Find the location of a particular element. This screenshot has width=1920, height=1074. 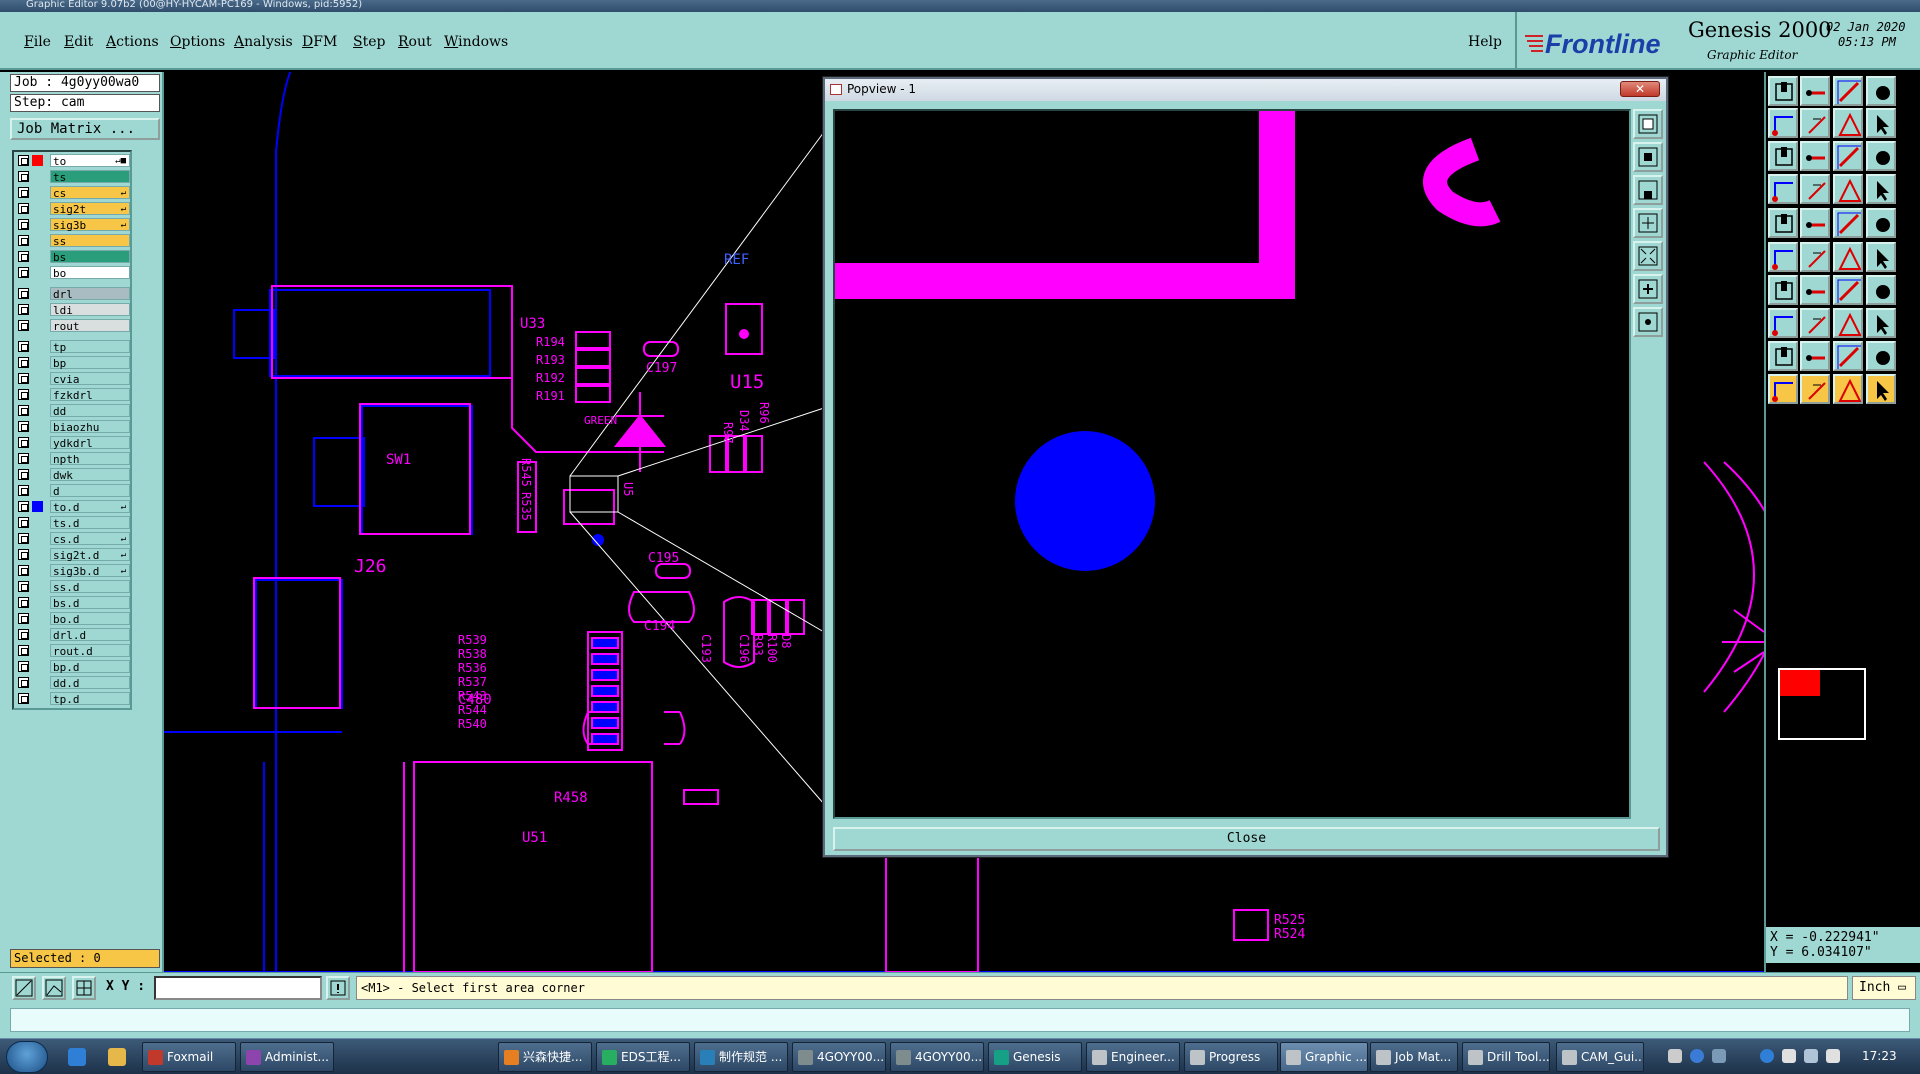

popview-zoom-home-icon is located at coordinates (1648, 124).